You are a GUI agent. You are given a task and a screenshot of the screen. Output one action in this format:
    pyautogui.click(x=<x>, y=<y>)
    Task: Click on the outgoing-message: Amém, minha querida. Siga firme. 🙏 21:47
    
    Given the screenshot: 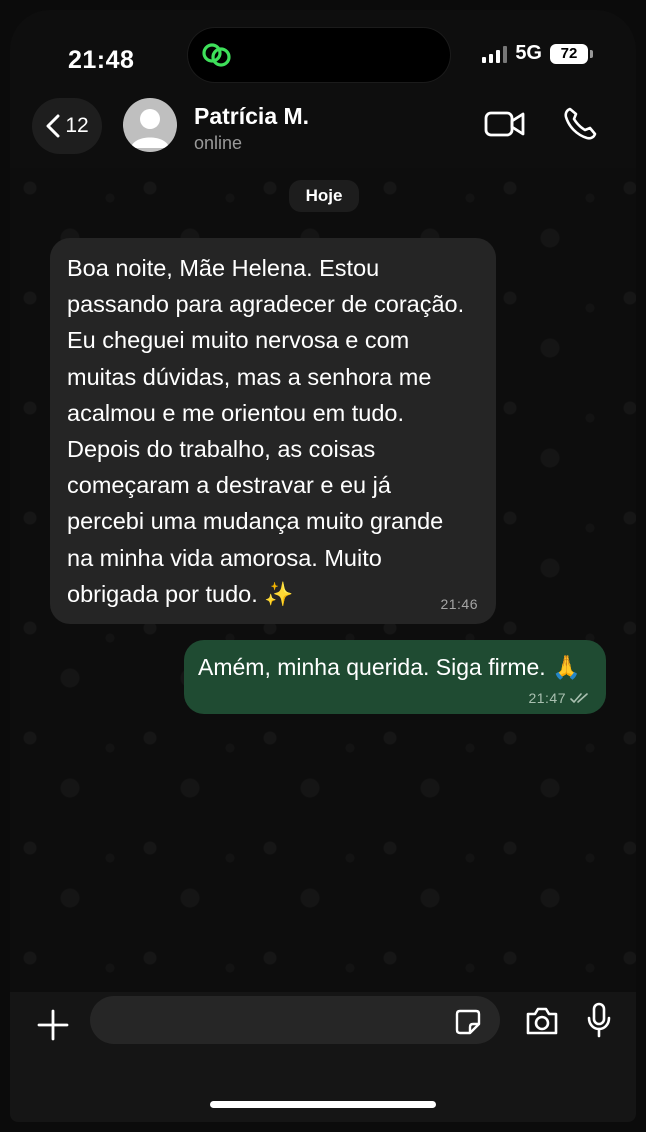 What is the action you would take?
    pyautogui.click(x=395, y=677)
    